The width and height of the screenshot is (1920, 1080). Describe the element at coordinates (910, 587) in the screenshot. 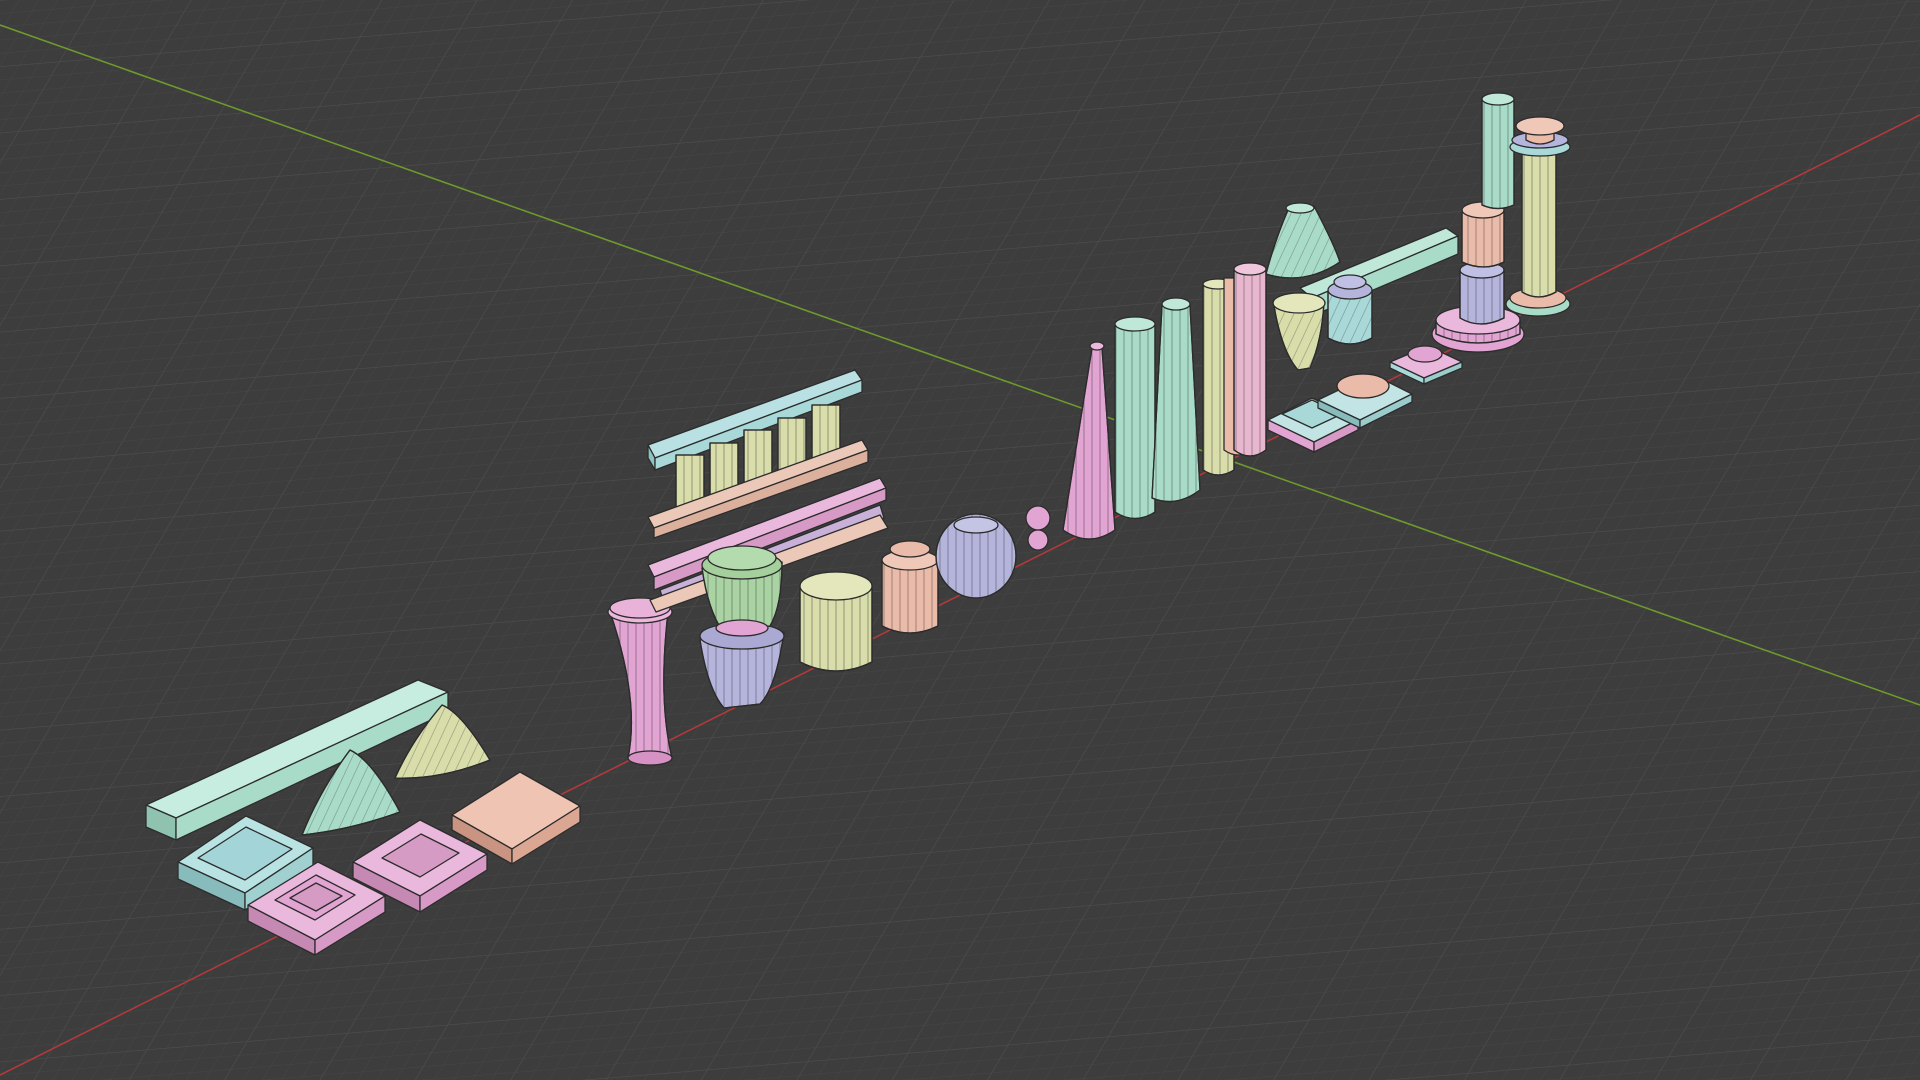

I see `drum-peach` at that location.